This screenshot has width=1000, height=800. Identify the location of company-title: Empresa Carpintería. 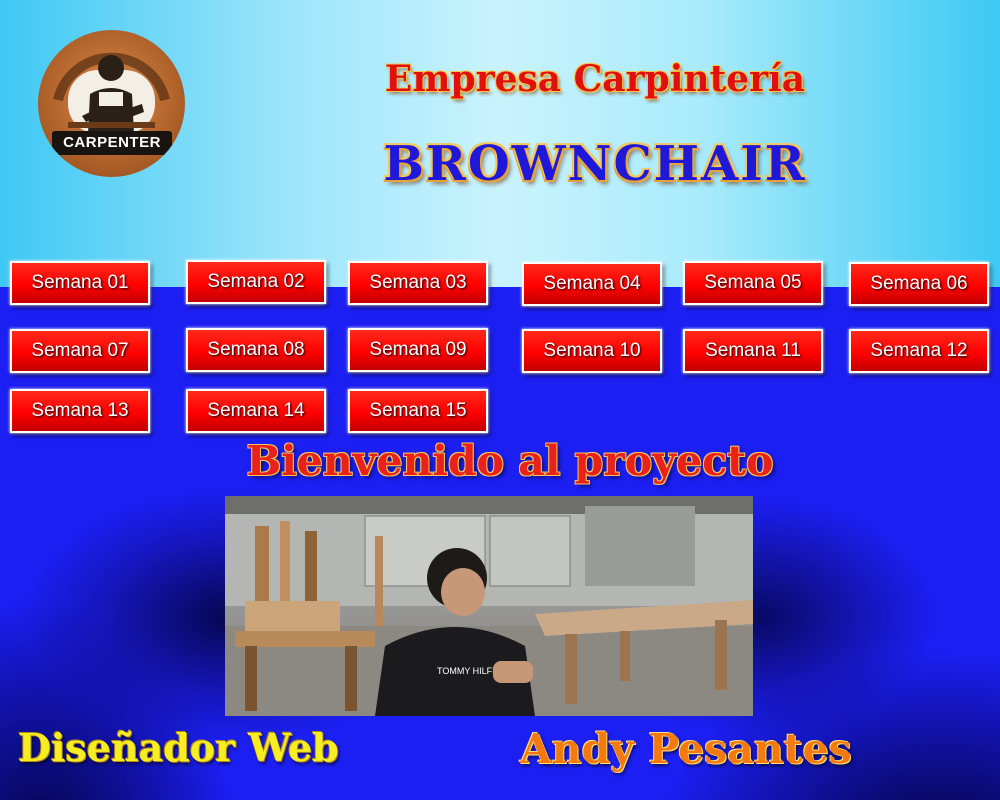
(595, 79).